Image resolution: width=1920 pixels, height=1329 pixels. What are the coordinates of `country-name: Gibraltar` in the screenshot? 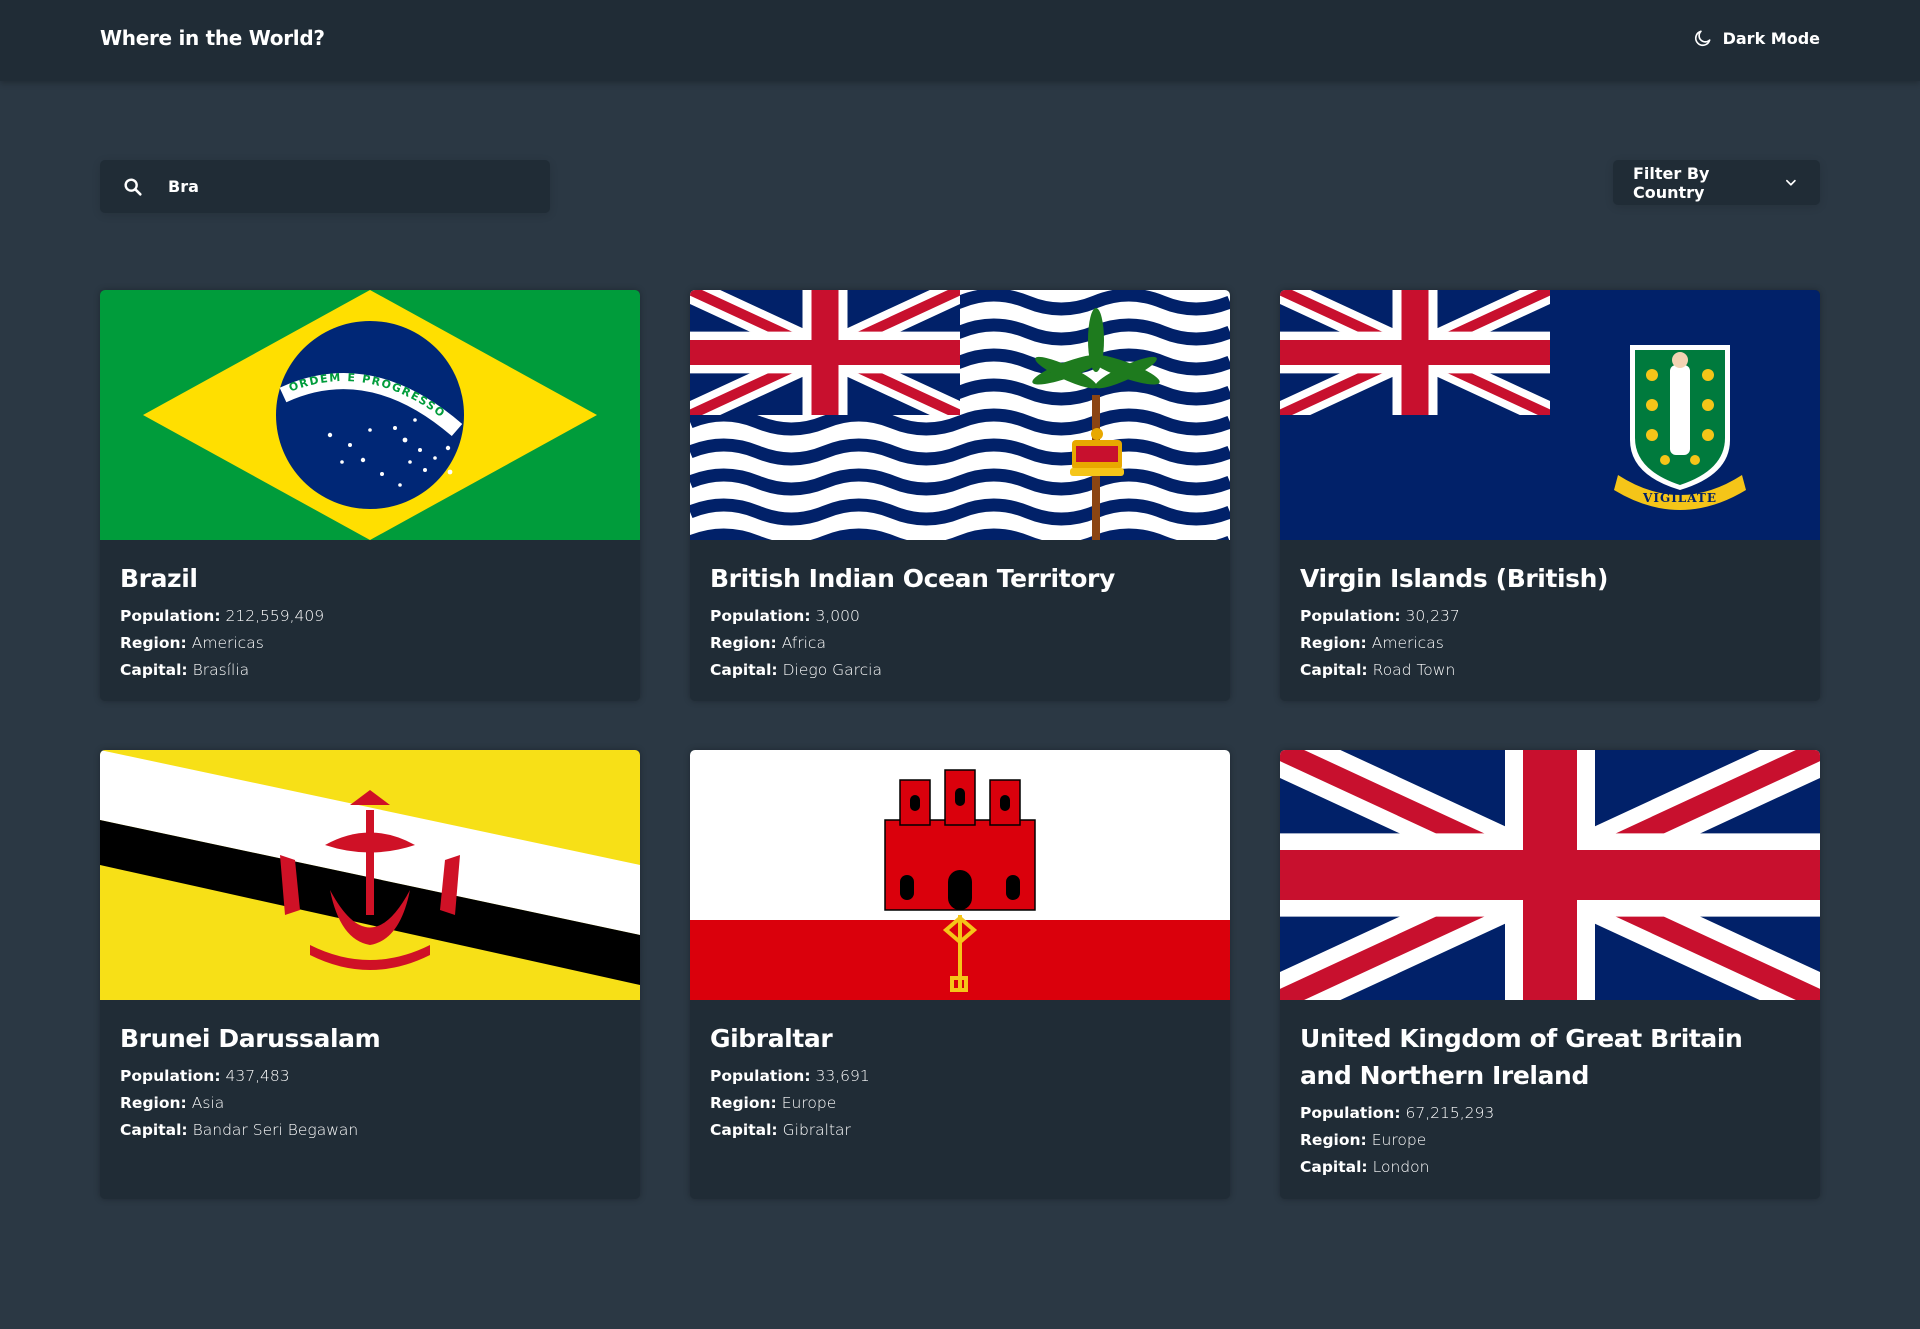 It's located at (771, 1038).